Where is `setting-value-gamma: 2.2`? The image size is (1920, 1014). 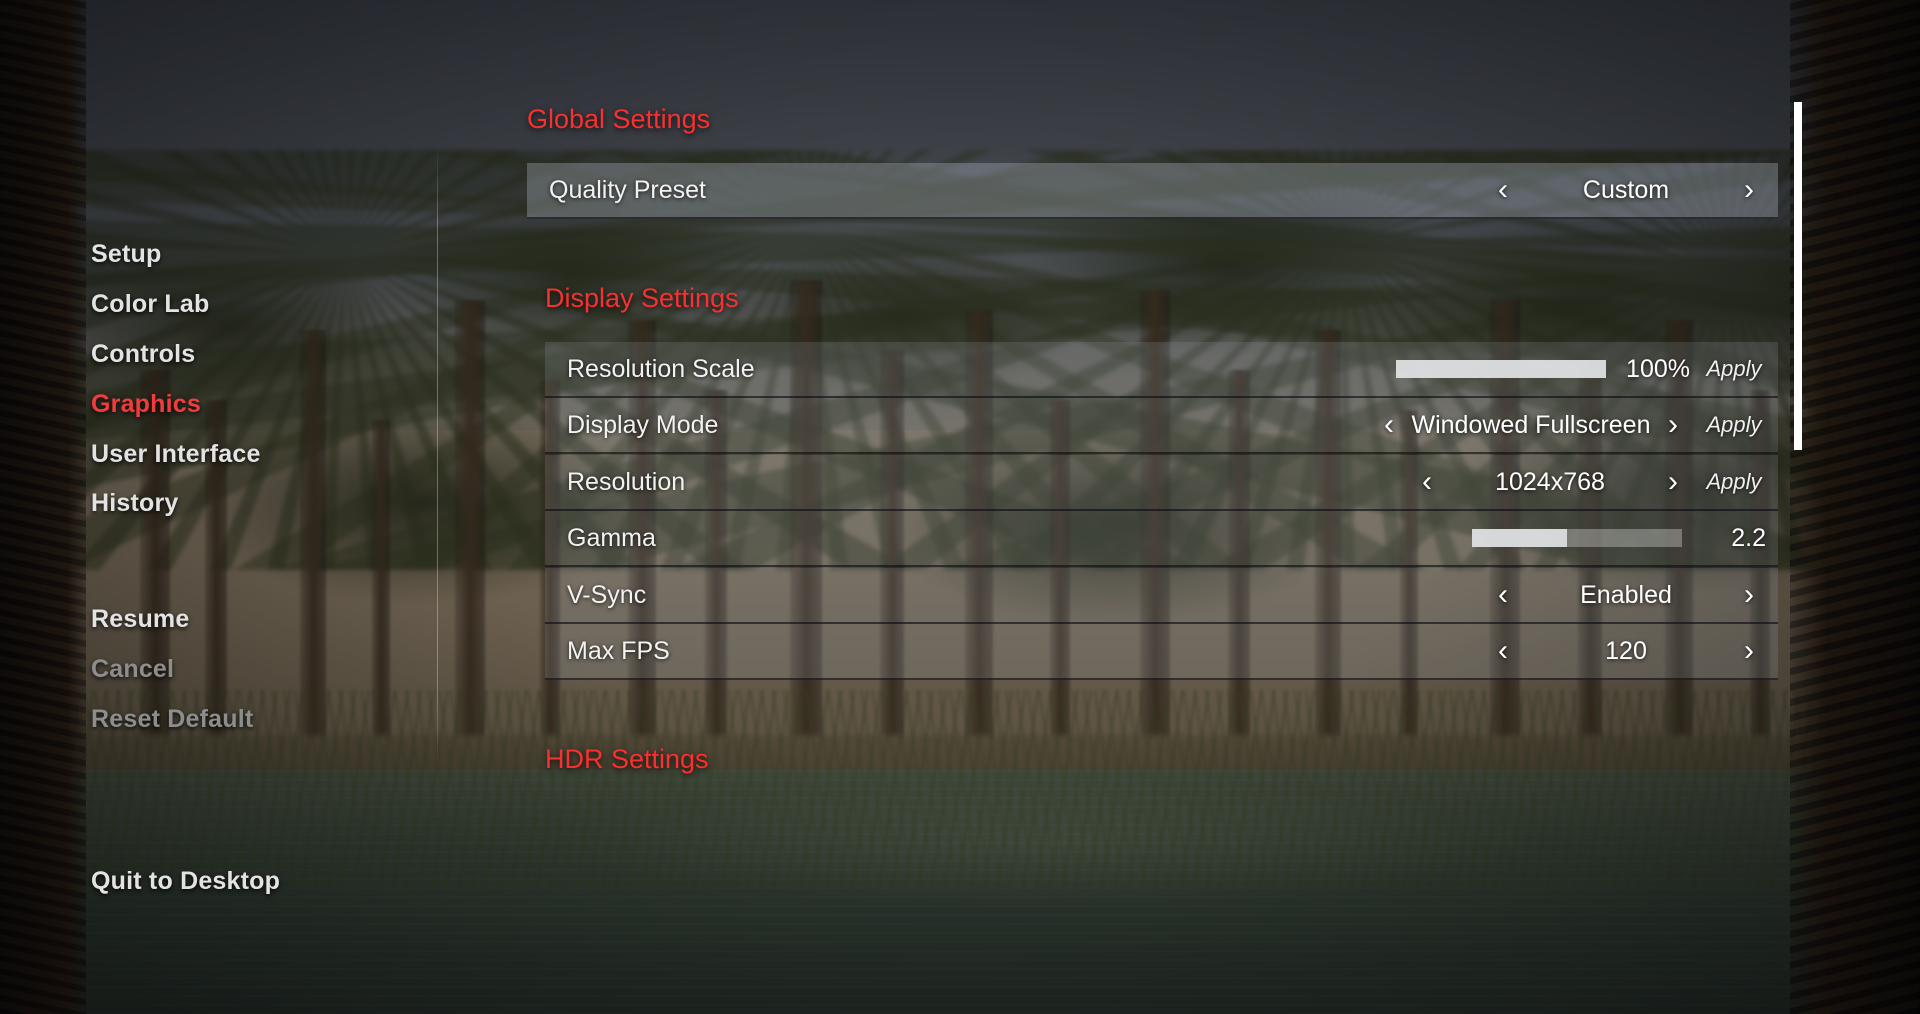 setting-value-gamma: 2.2 is located at coordinates (1748, 537).